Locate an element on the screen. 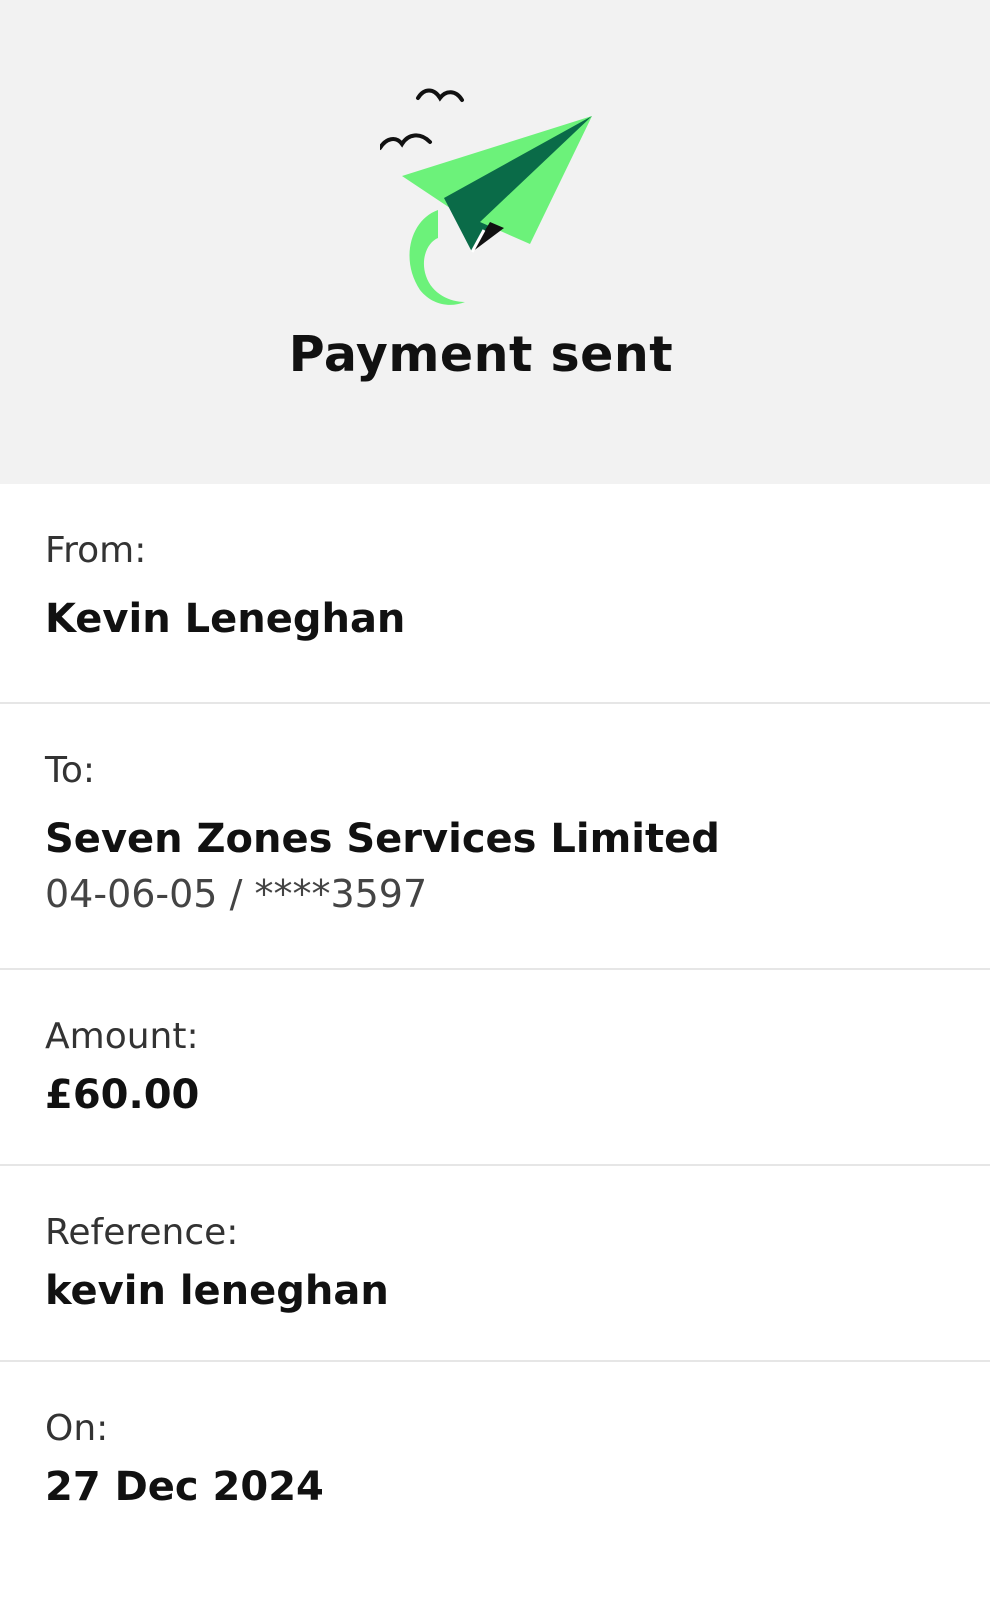  paper-plane-icon is located at coordinates (495, 195).